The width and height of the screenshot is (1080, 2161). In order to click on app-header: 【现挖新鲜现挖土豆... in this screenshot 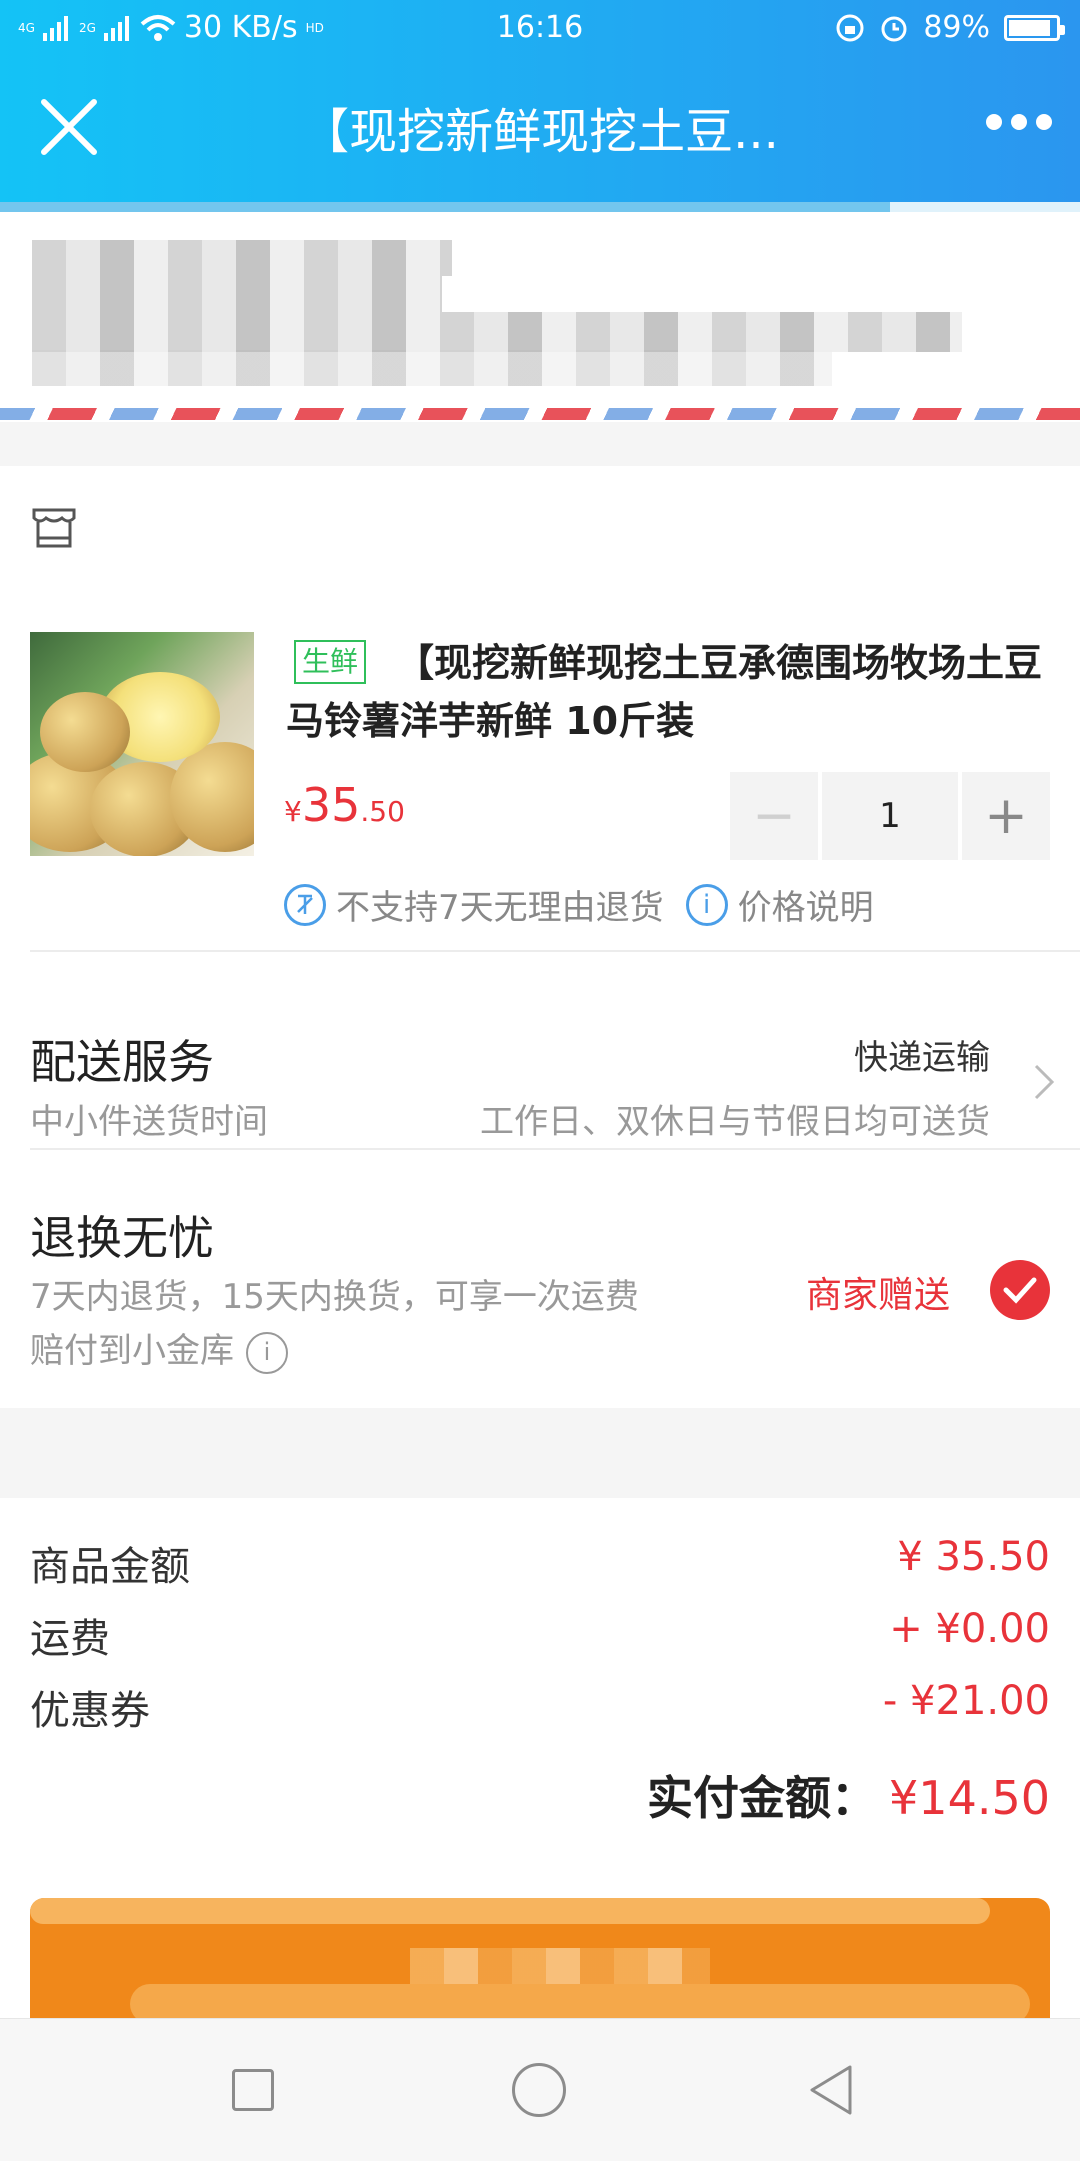, I will do `click(540, 131)`.